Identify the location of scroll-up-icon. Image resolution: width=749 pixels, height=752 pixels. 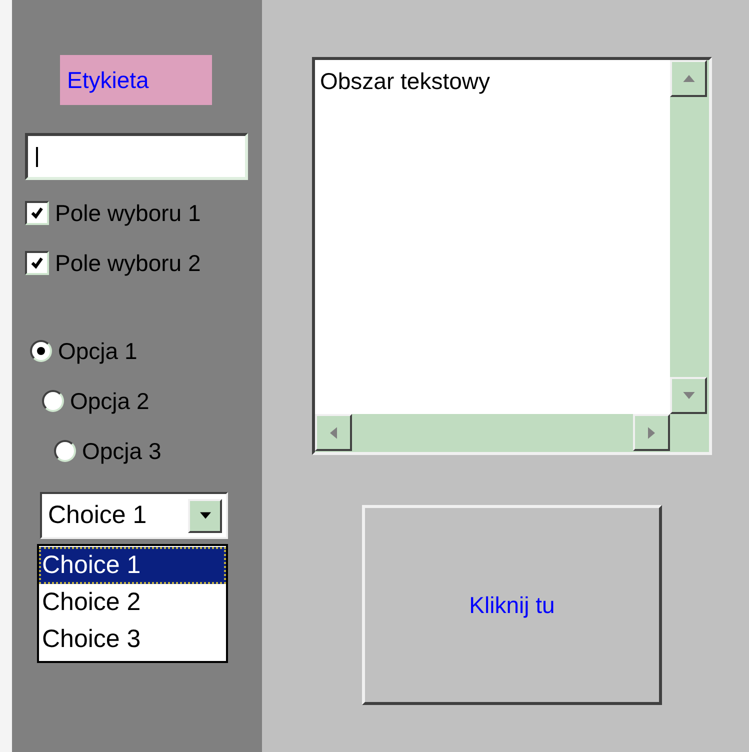
(688, 78).